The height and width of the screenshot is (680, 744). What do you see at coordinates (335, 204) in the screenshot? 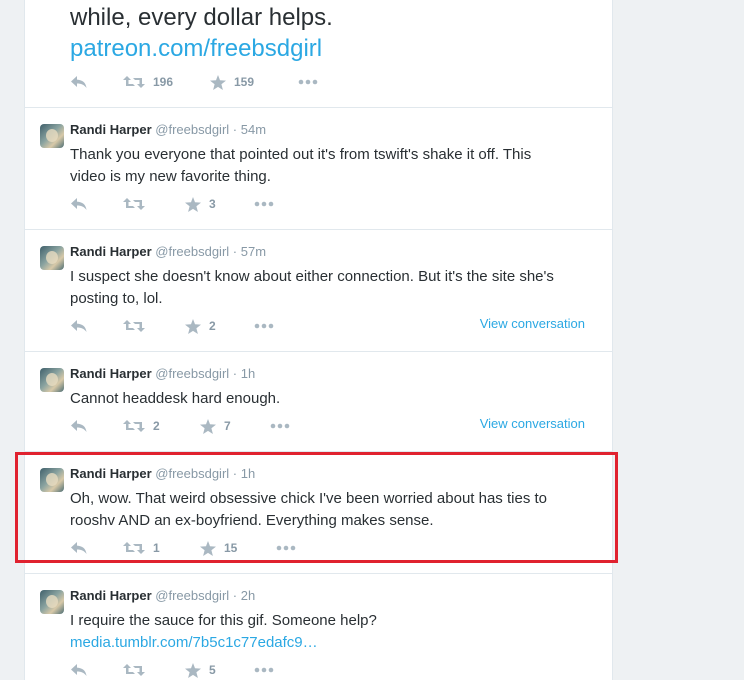
I see `tweet-actions: 3` at bounding box center [335, 204].